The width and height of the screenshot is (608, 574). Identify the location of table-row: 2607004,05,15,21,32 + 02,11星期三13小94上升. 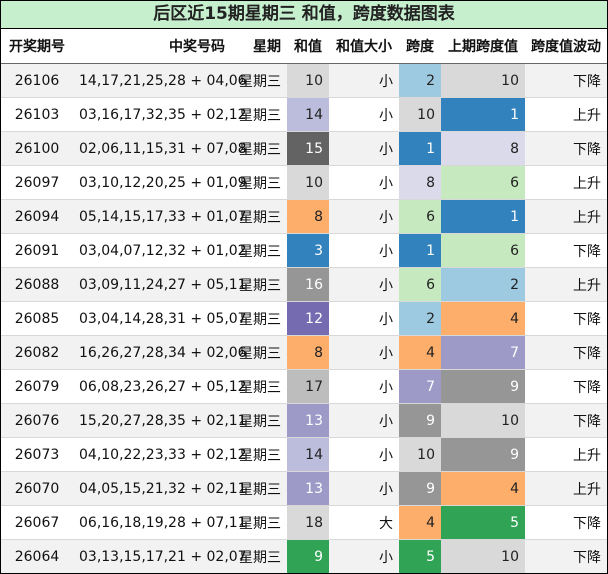
(304, 489).